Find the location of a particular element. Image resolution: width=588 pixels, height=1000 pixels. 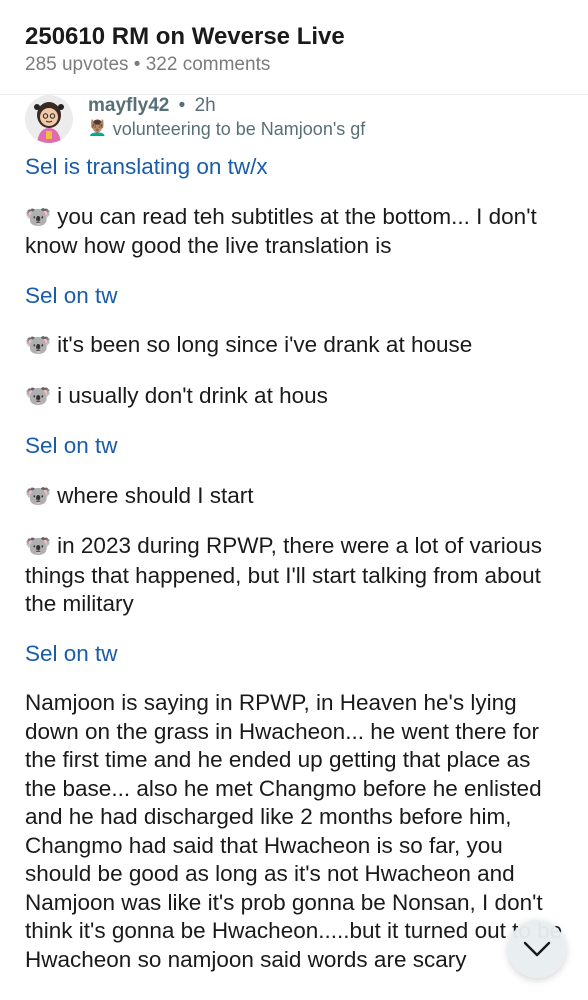

post-stats: 285 upvotes • 322 comments is located at coordinates (148, 64).